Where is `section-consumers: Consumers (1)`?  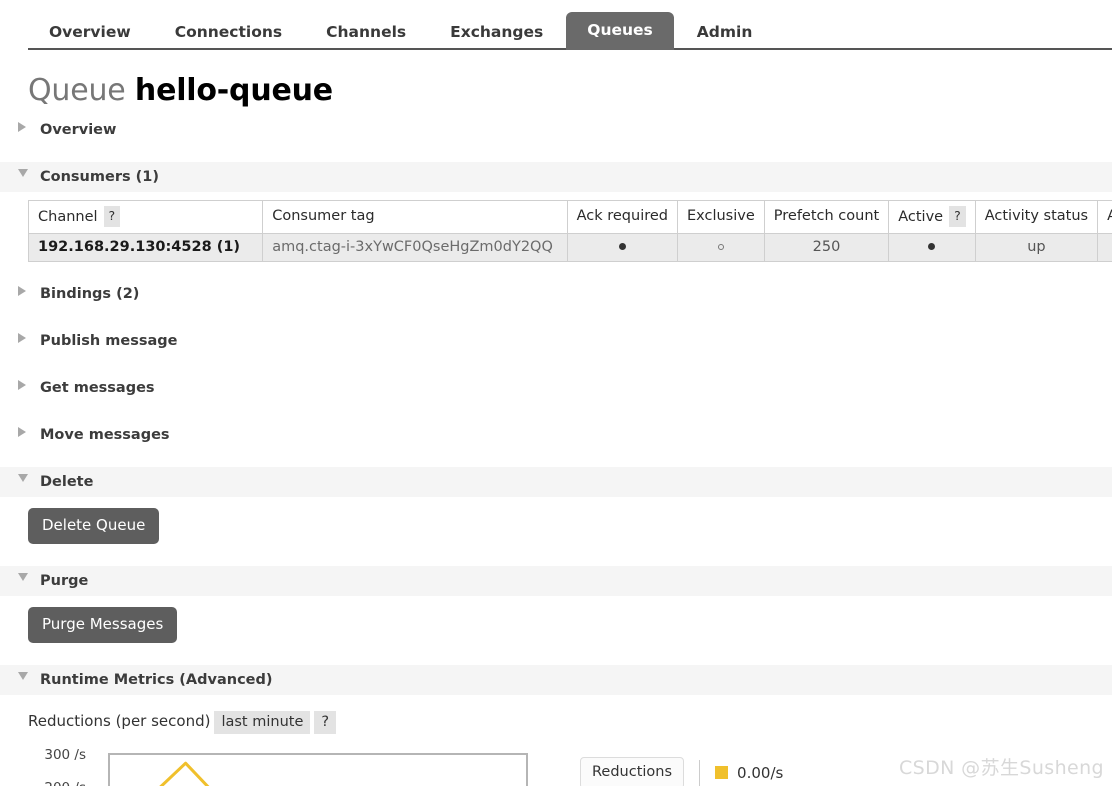
section-consumers: Consumers (1) is located at coordinates (556, 176).